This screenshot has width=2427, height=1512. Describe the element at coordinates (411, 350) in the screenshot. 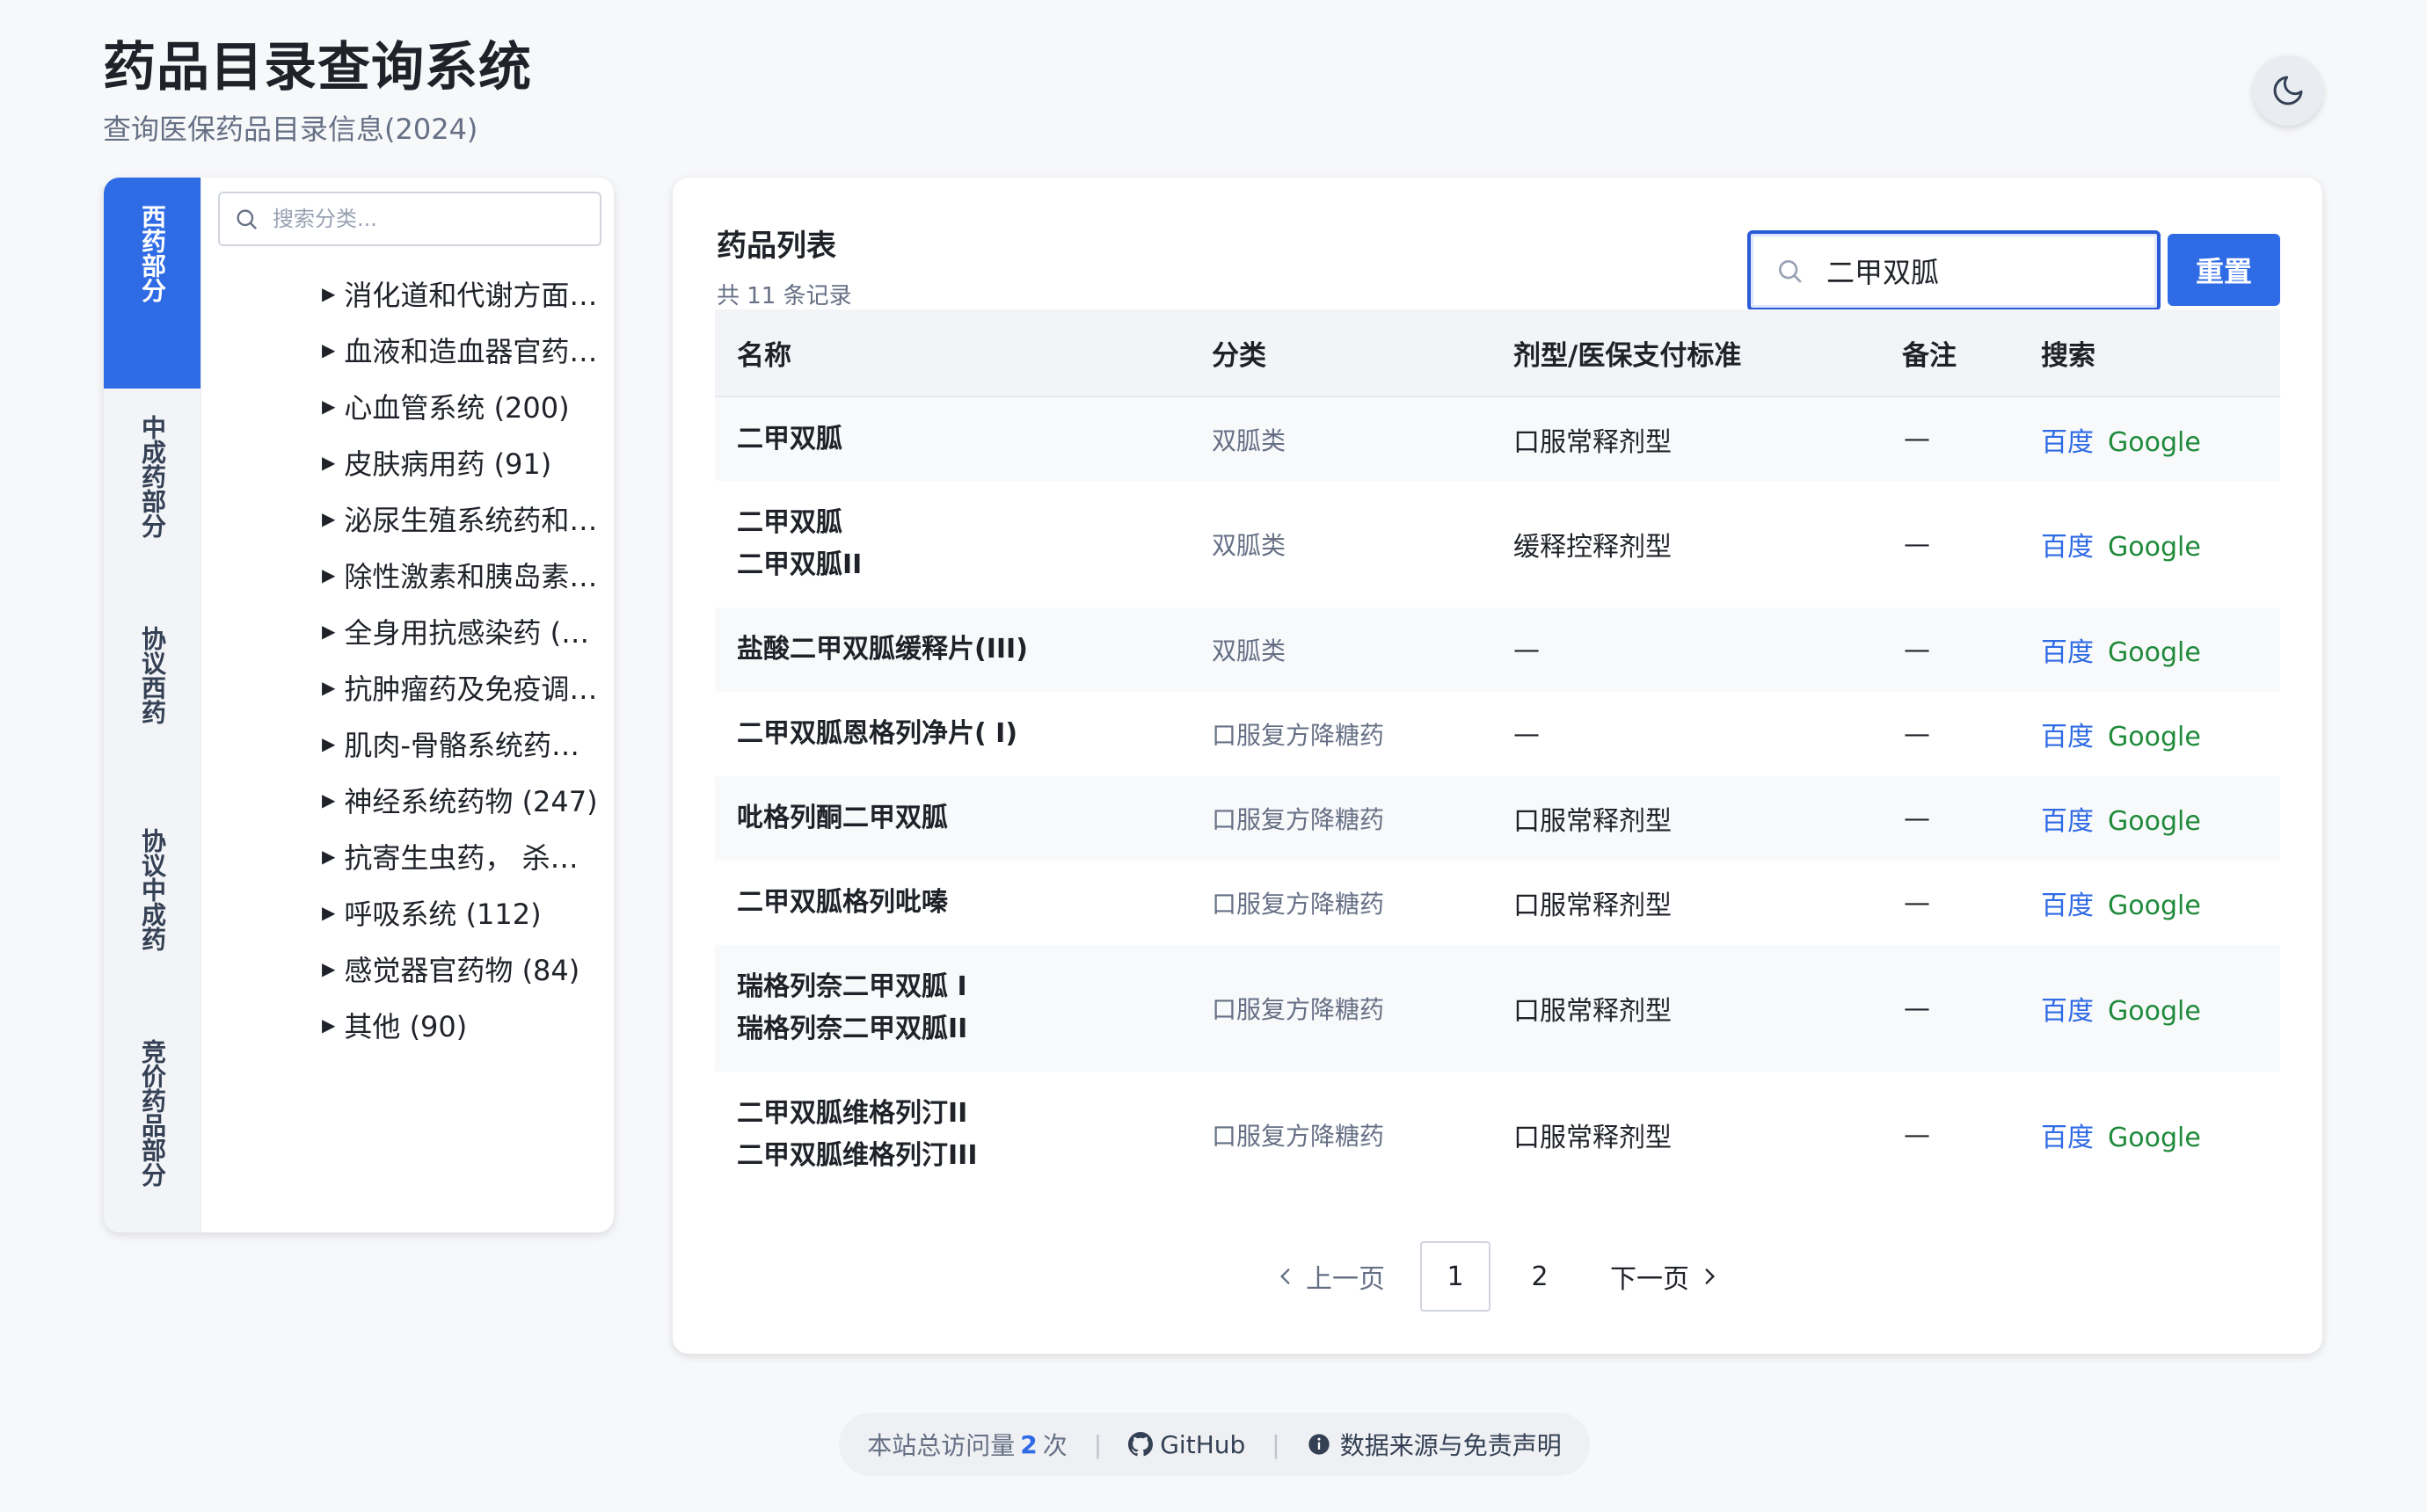

I see `category-item: ▶血液和造血器官药 (149)` at that location.